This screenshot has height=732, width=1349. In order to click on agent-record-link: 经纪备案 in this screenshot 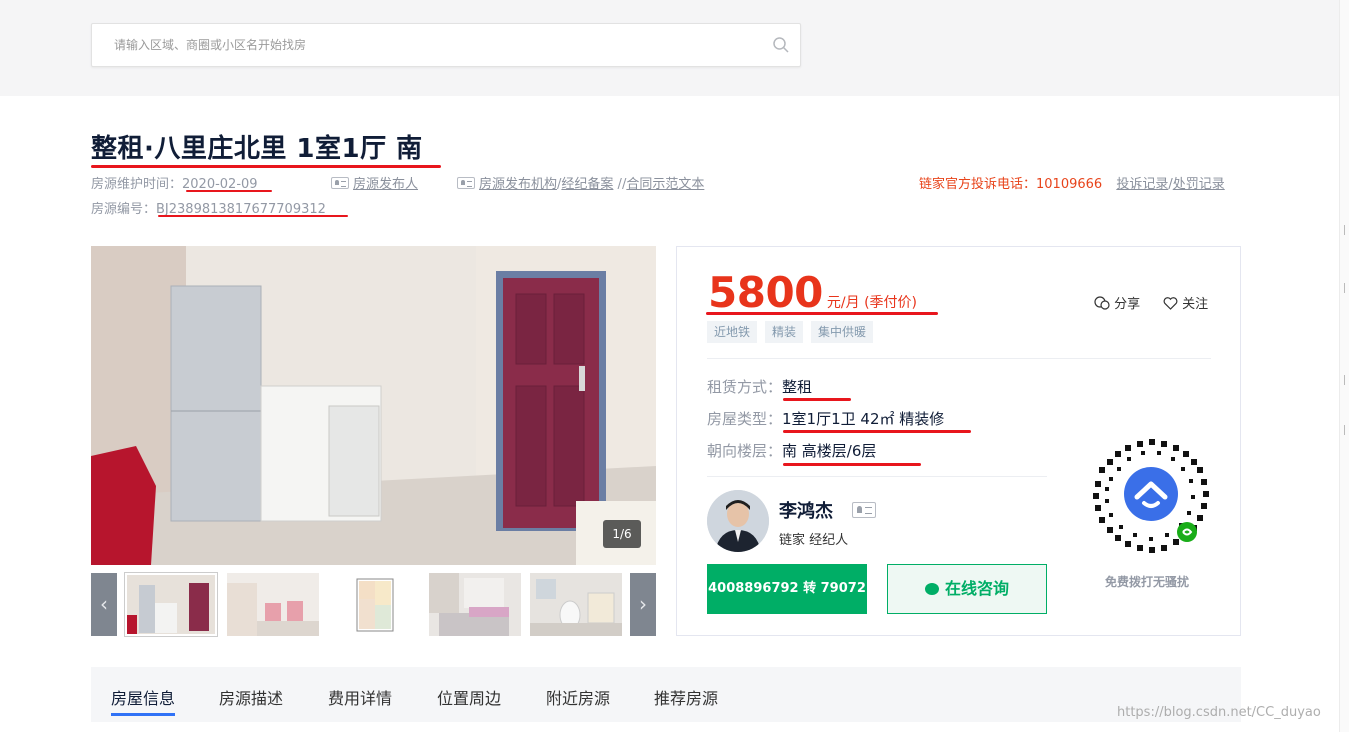, I will do `click(587, 184)`.